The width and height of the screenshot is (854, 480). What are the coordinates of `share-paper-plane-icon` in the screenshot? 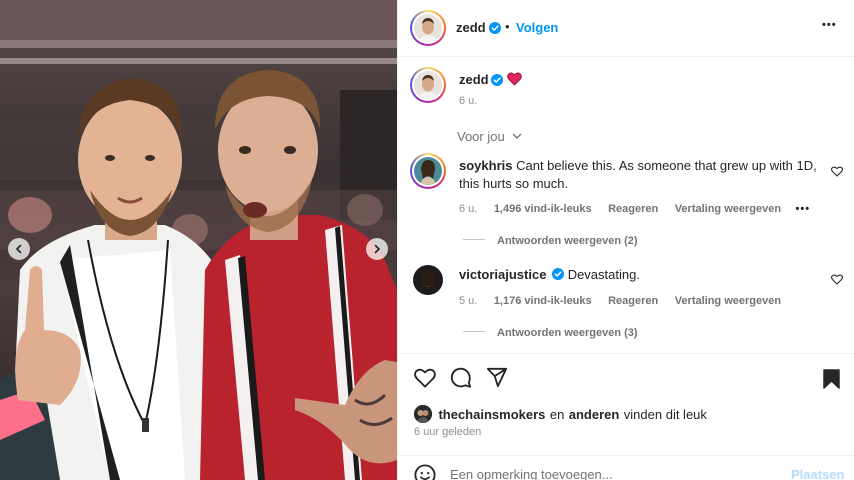 It's located at (497, 377).